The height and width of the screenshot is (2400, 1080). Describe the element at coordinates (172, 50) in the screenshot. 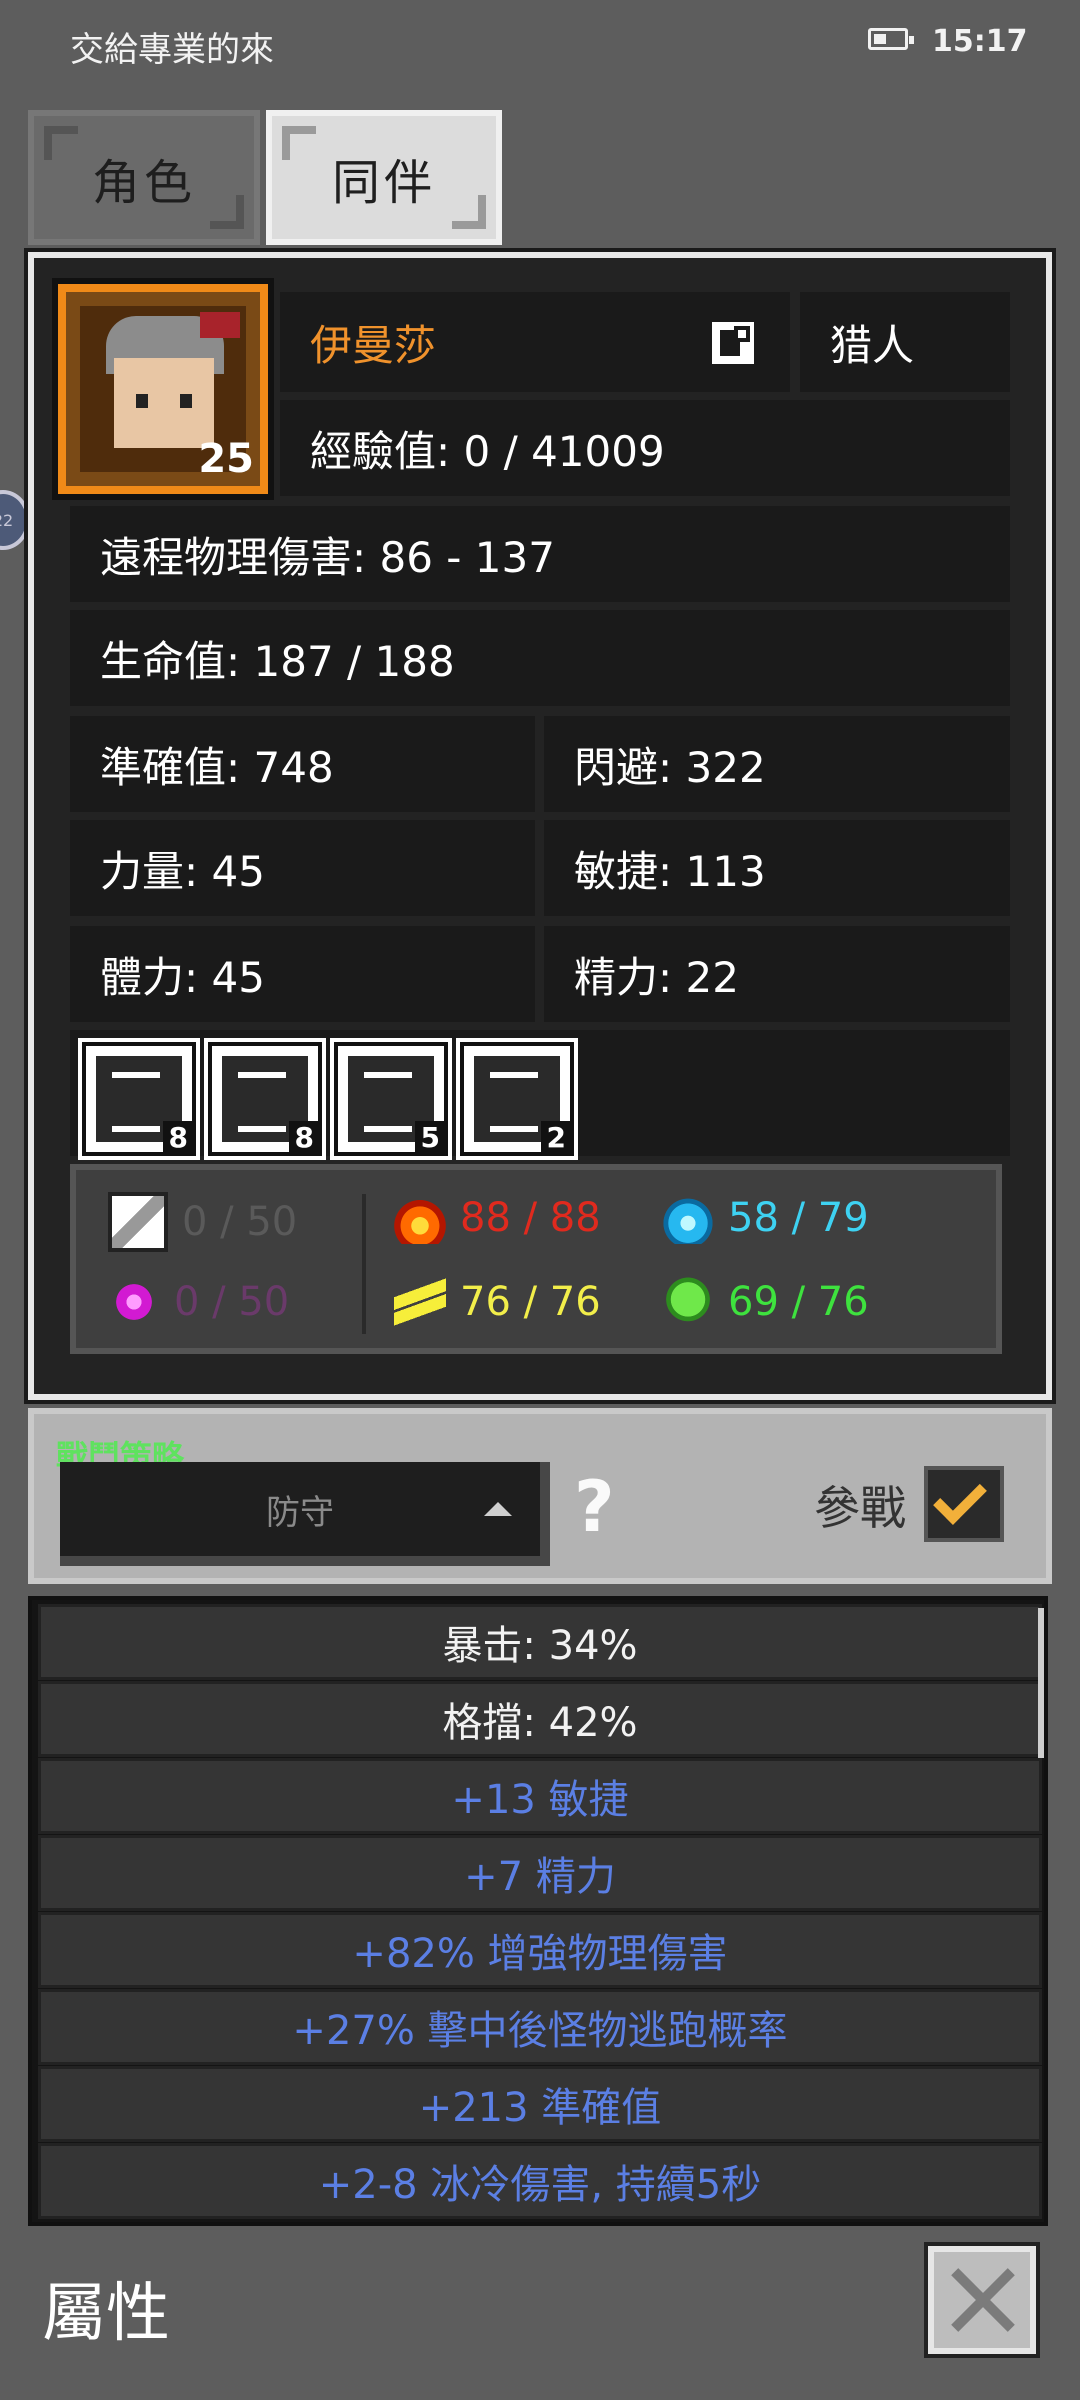

I see `status-app-title: 交給專業的來` at that location.